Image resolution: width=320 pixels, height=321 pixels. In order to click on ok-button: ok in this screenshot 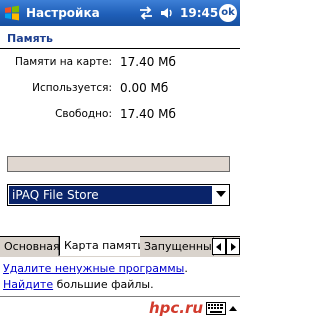, I will do `click(228, 13)`.